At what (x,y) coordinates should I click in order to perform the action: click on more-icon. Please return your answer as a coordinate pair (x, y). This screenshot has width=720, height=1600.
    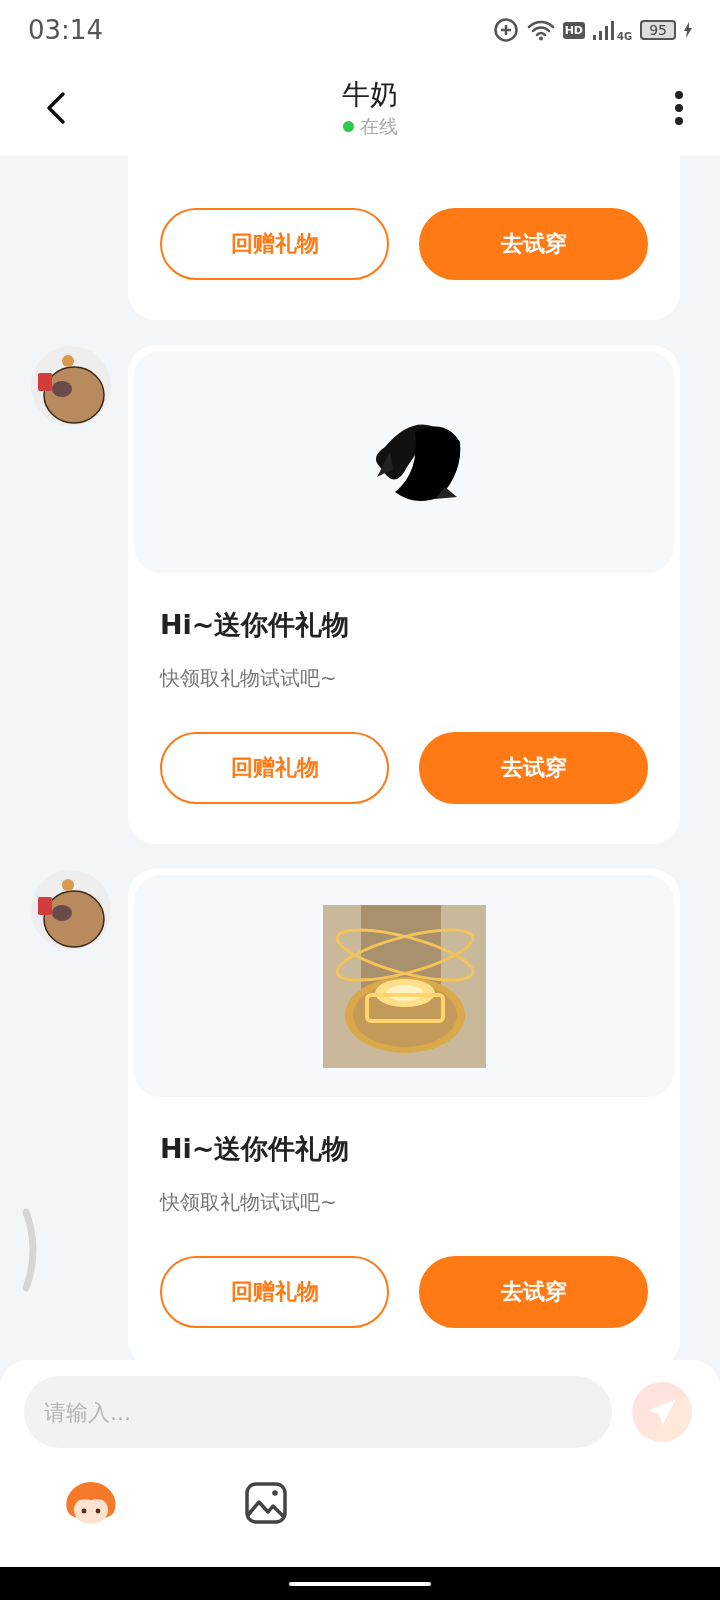
    Looking at the image, I should click on (679, 107).